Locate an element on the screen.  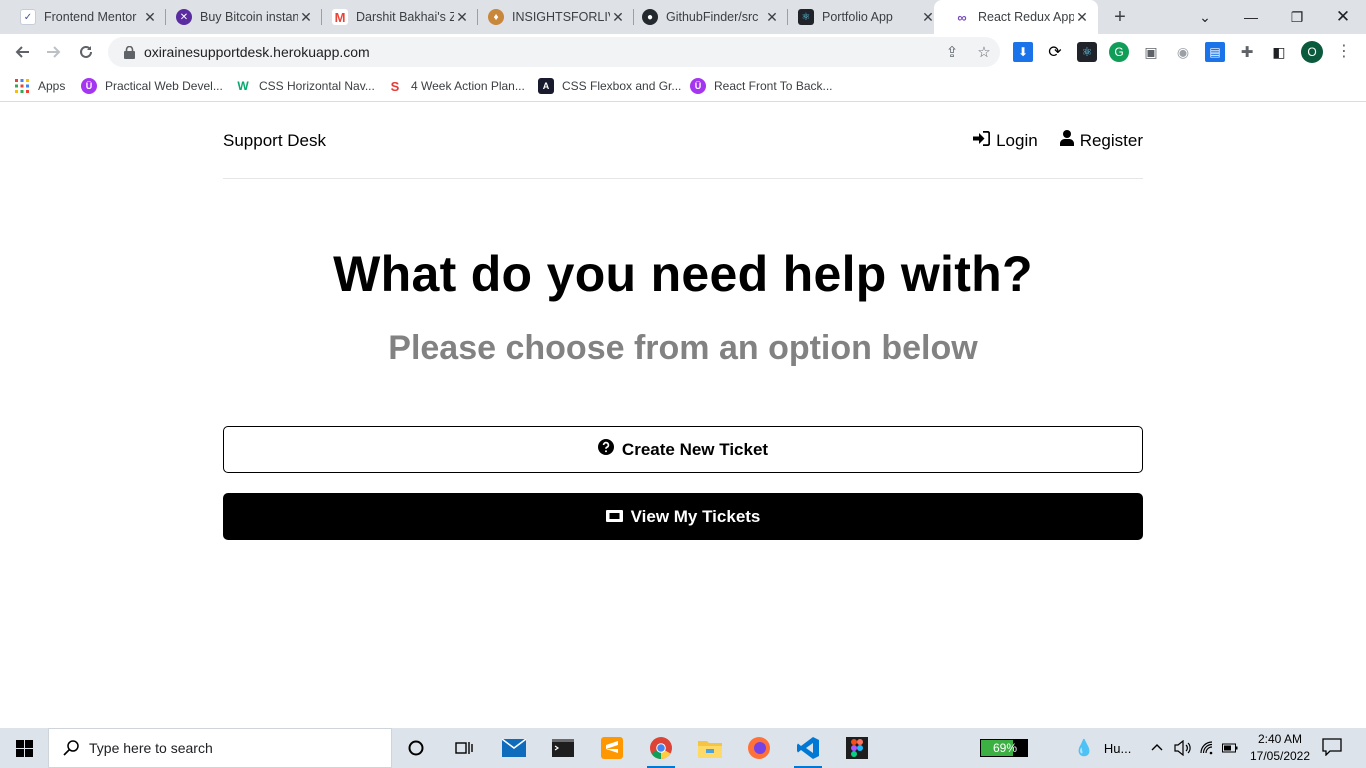
battery-percent: 69% is located at coordinates (1005, 748).